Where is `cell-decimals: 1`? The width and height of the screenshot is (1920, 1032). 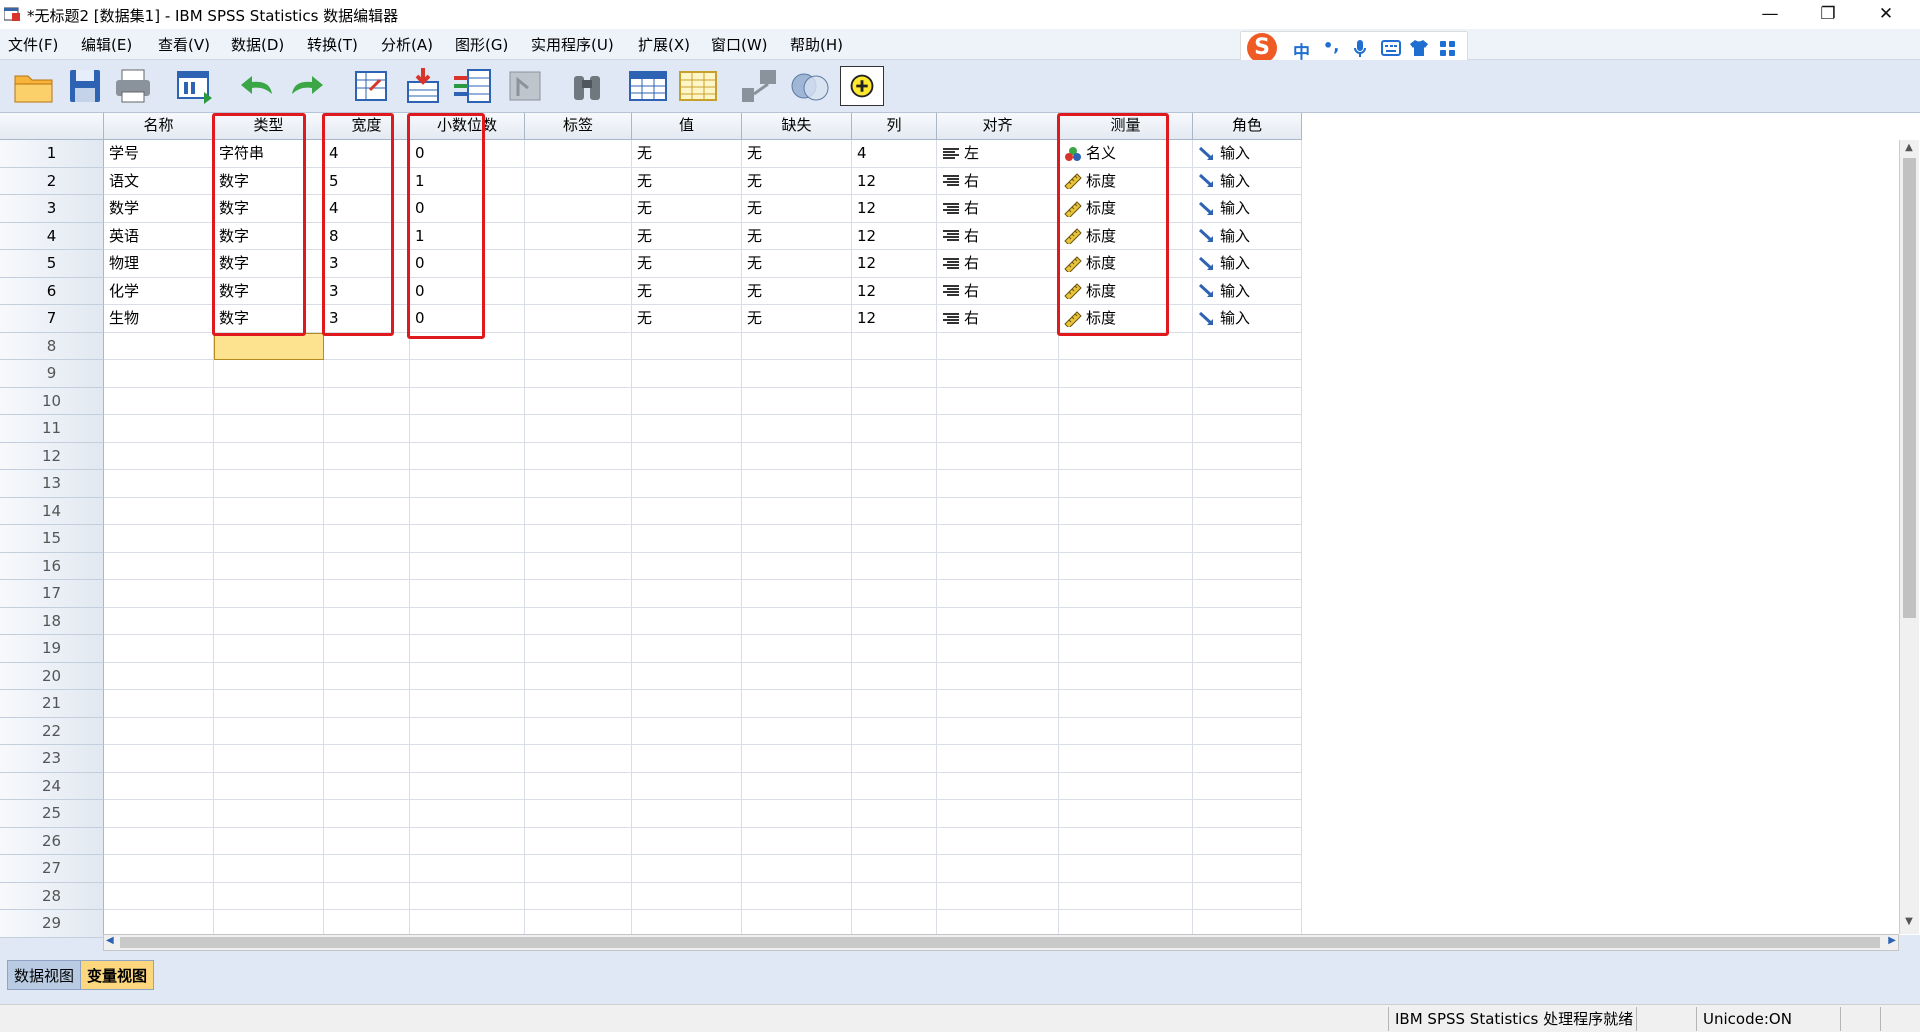 cell-decimals: 1 is located at coordinates (467, 181).